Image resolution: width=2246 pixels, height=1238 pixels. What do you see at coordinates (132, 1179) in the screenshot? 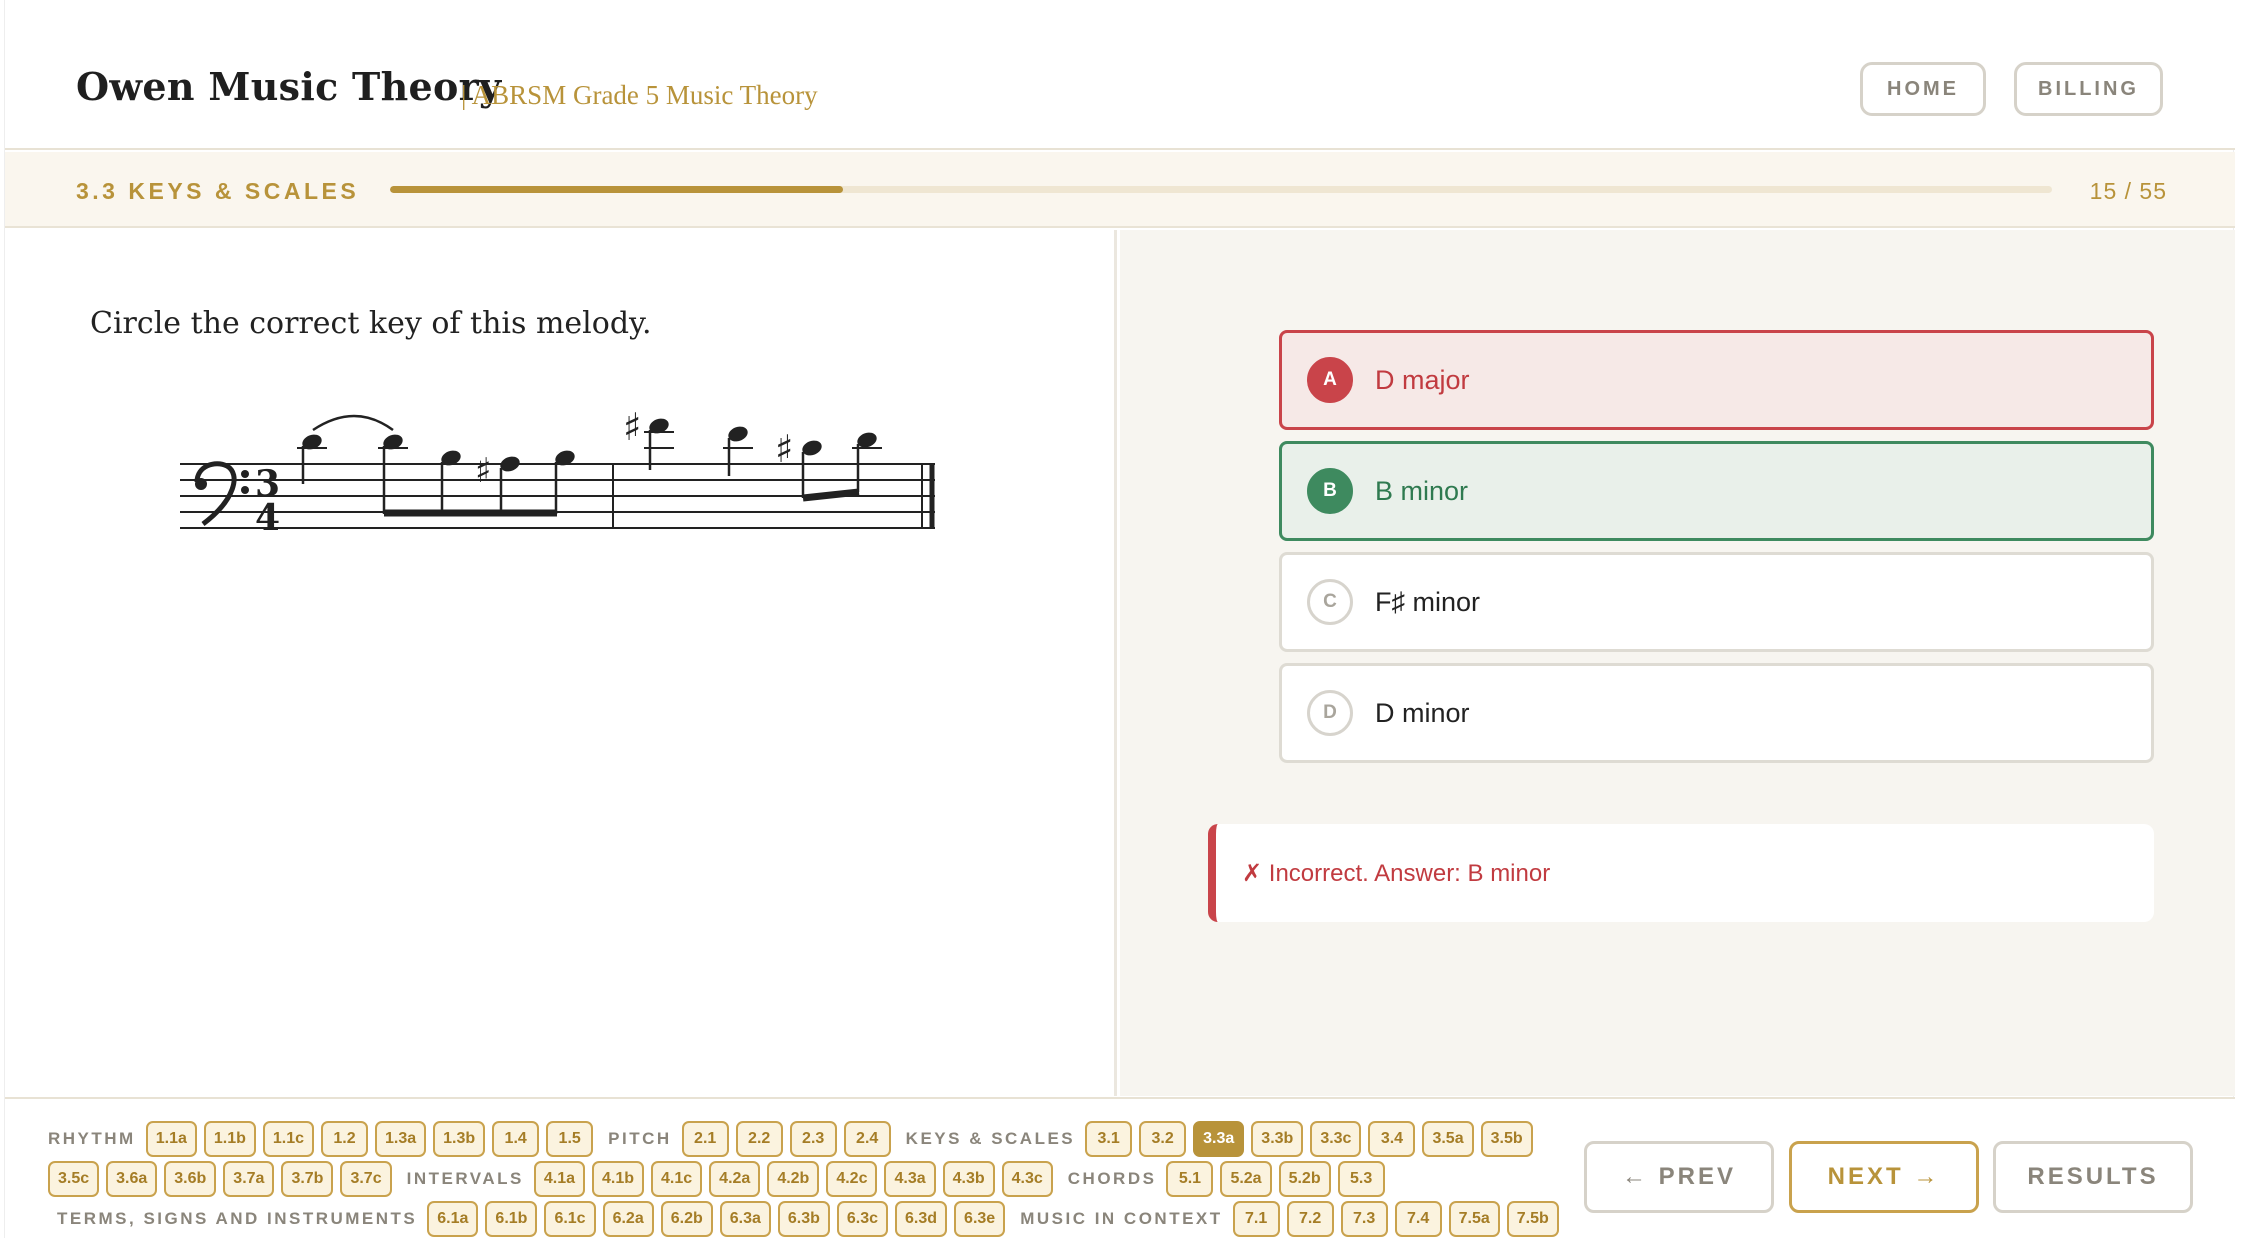
I see `section-chip: 3.6a` at bounding box center [132, 1179].